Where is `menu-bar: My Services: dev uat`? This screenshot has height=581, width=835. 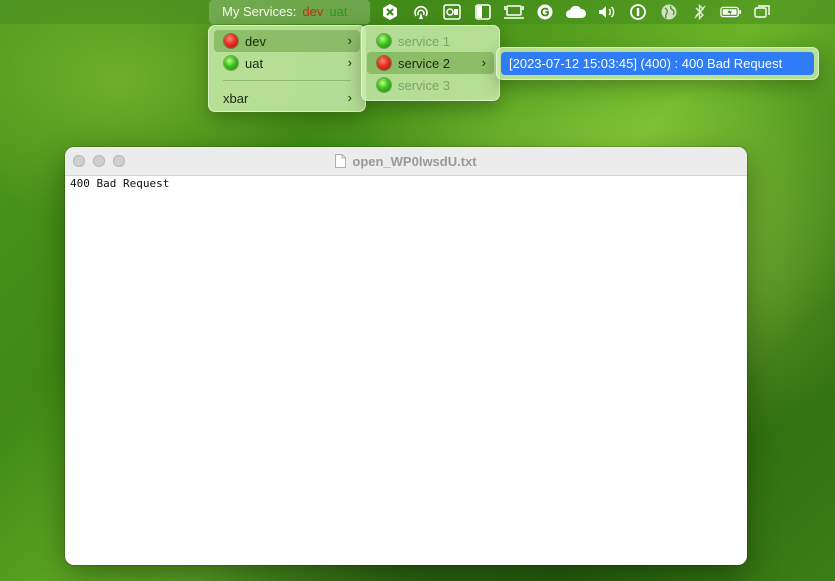
menu-bar: My Services: dev uat is located at coordinates (417, 12).